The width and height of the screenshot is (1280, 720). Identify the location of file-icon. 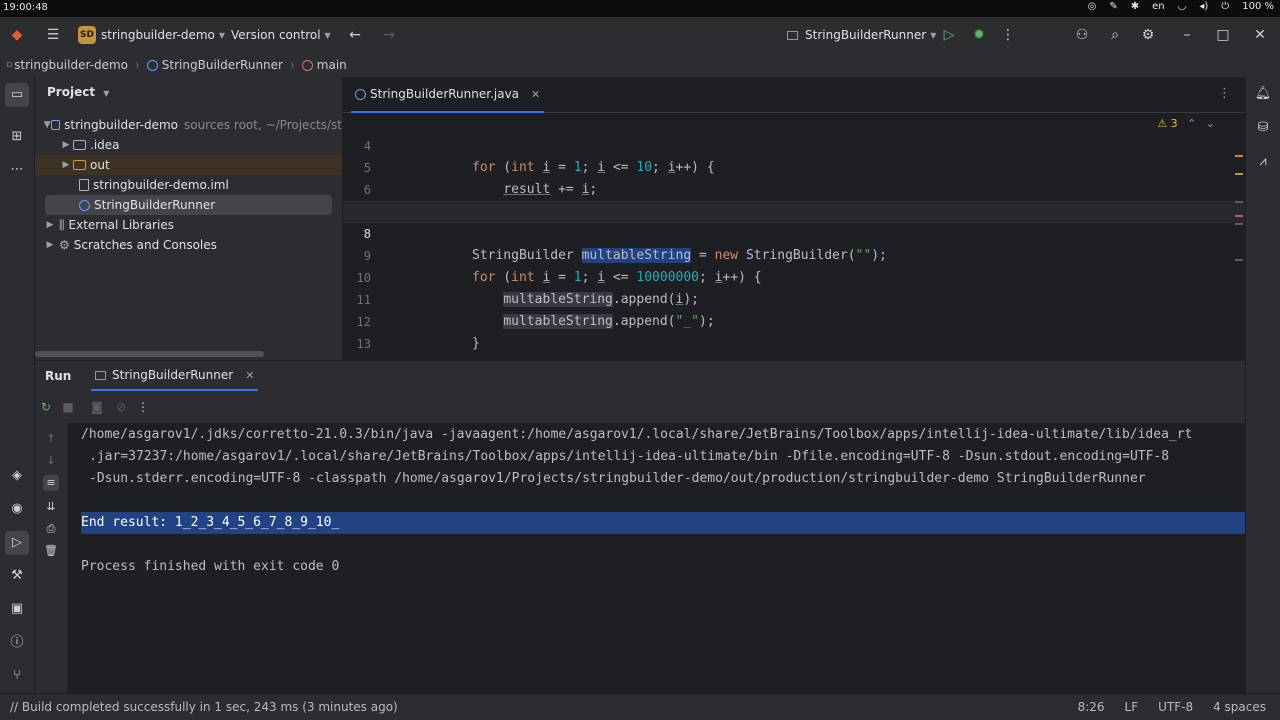
(84, 185).